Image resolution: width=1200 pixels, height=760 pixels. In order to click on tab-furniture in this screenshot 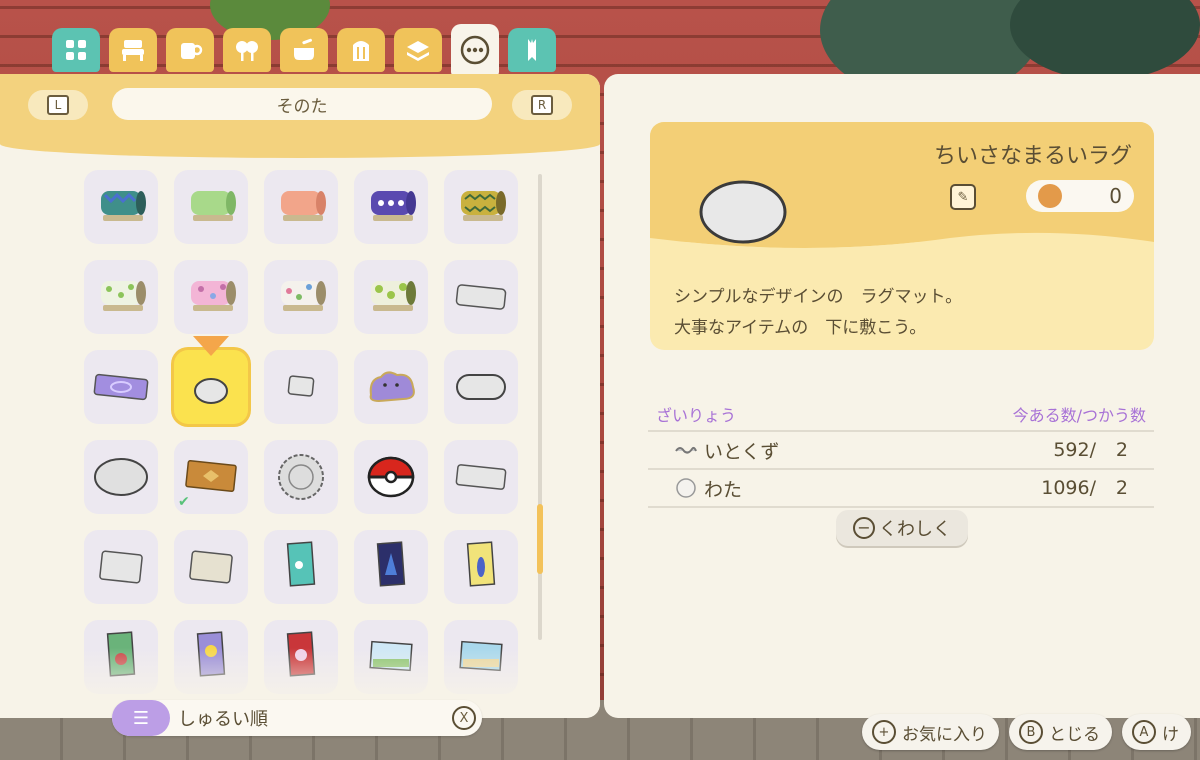, I will do `click(133, 50)`.